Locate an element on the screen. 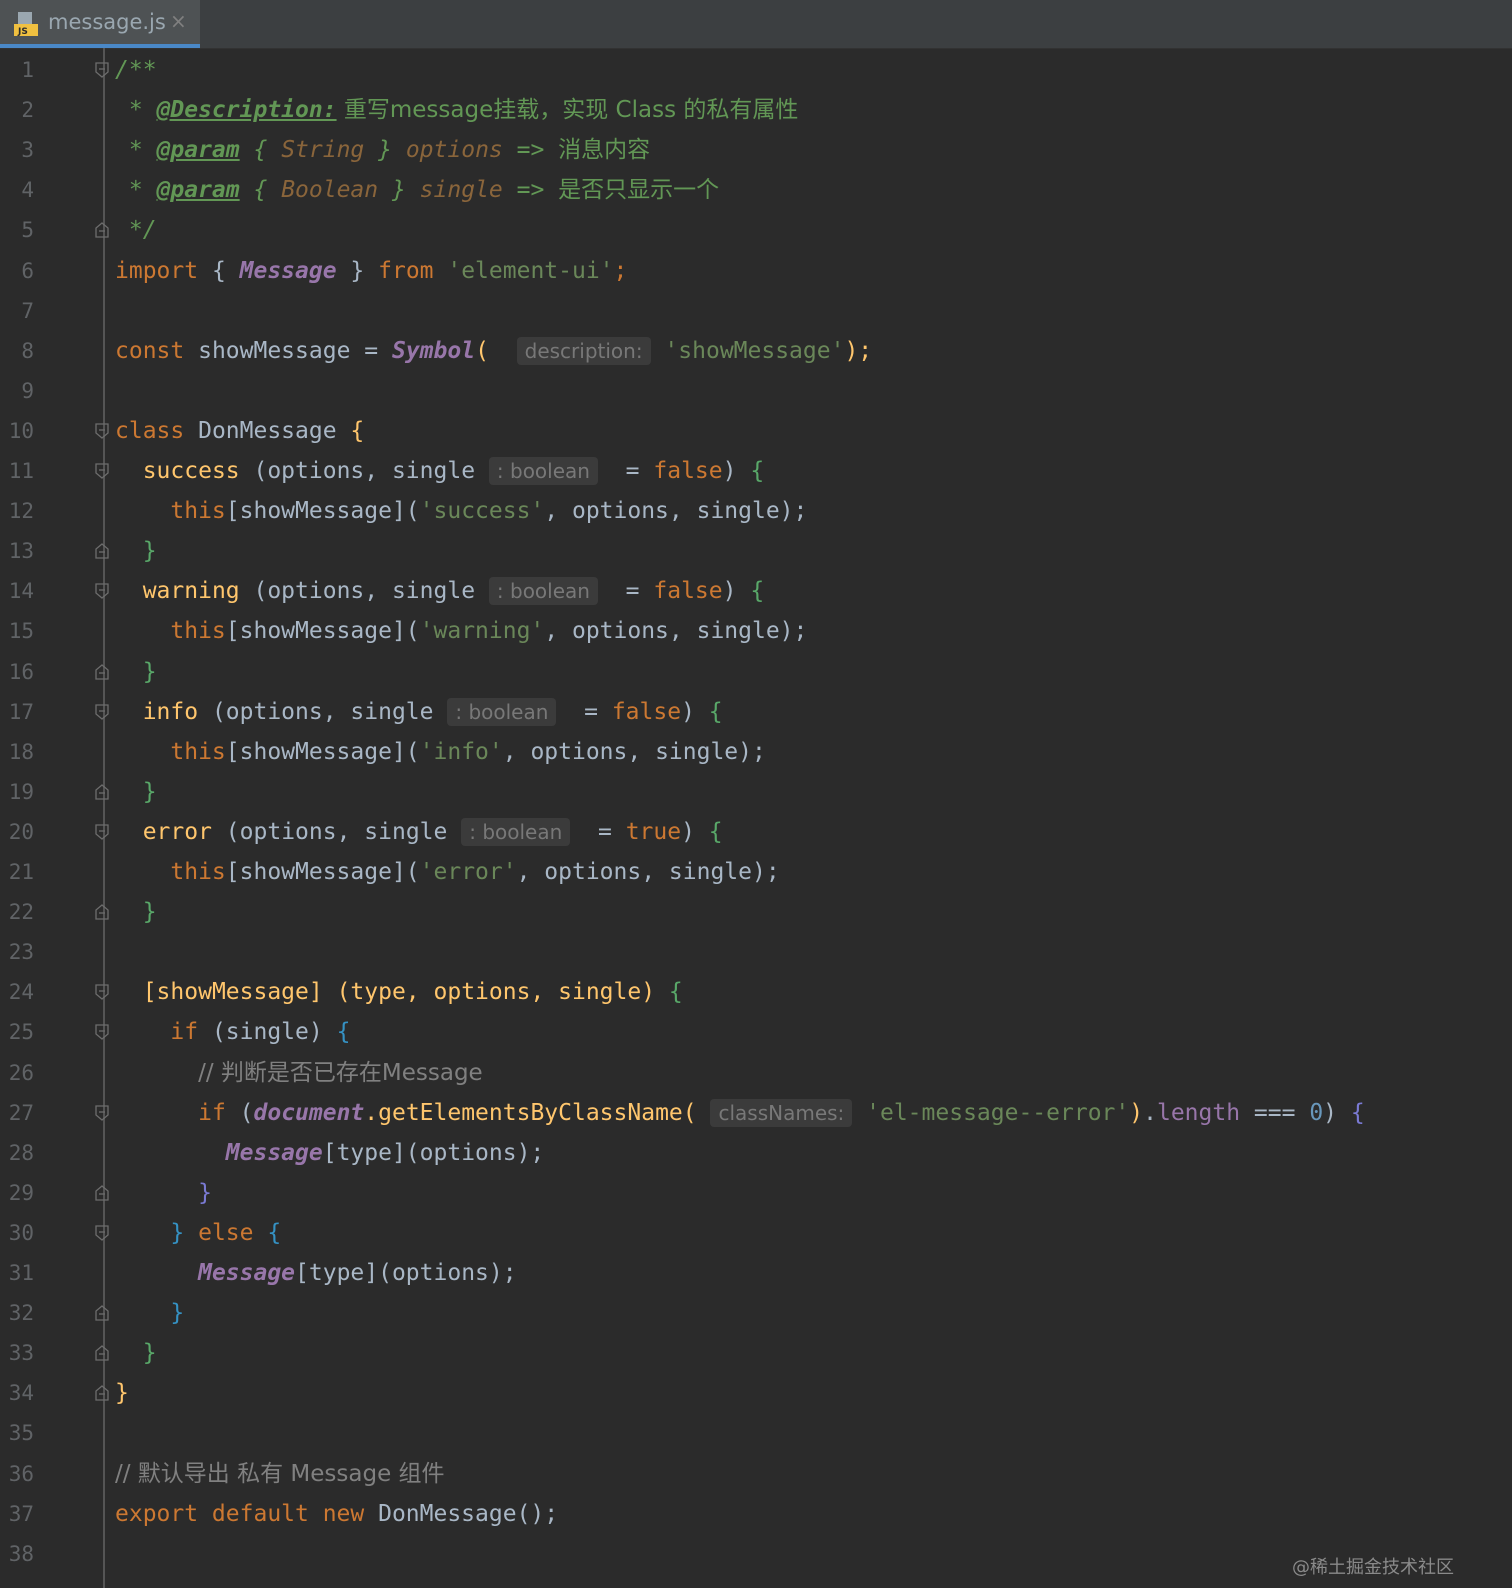 The height and width of the screenshot is (1588, 1512). watermark: @稀土掘金技术社区 is located at coordinates (1373, 1567).